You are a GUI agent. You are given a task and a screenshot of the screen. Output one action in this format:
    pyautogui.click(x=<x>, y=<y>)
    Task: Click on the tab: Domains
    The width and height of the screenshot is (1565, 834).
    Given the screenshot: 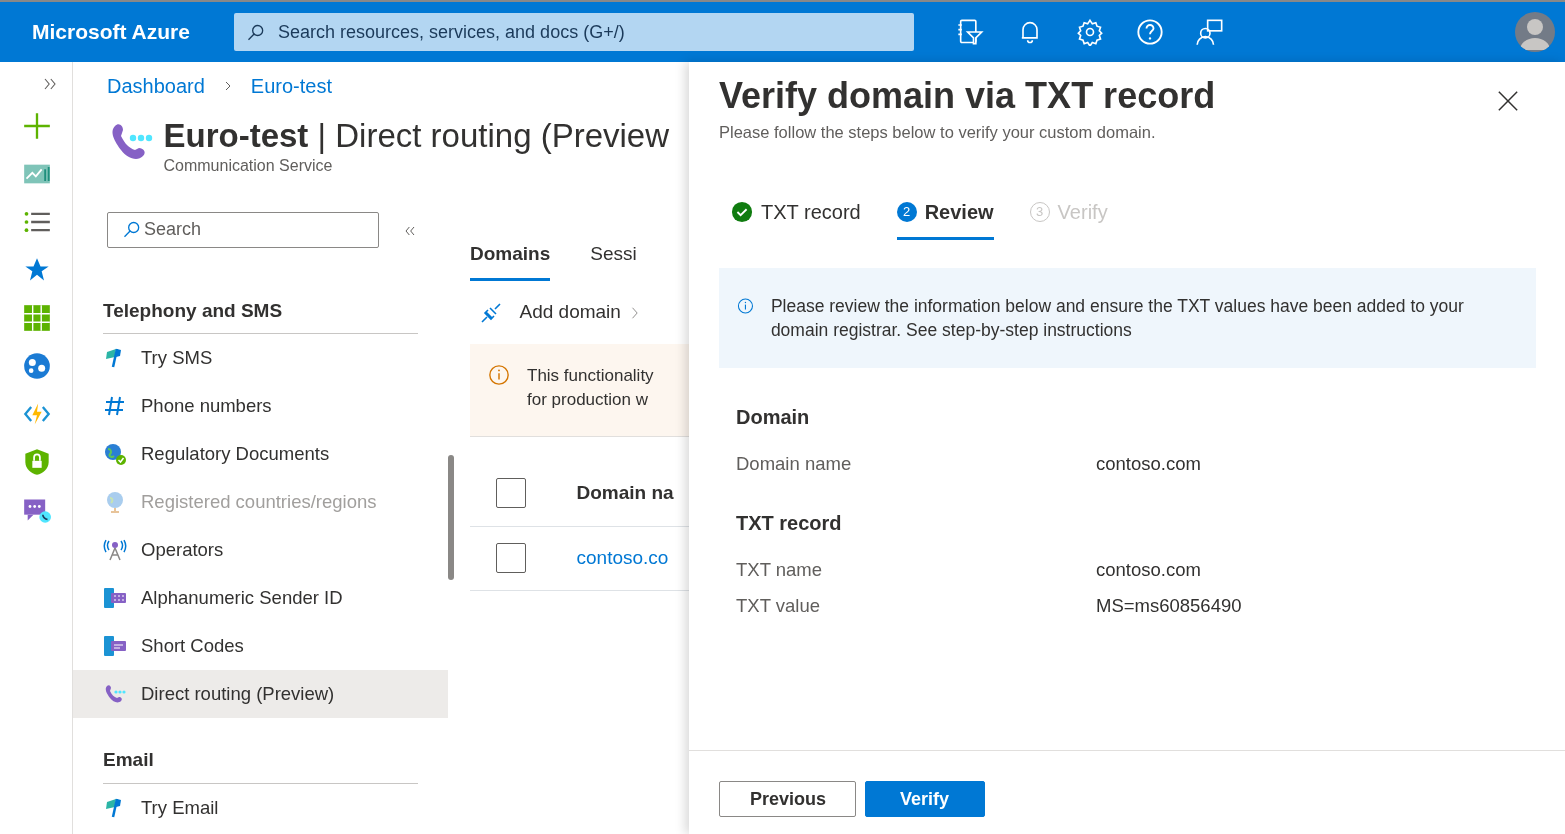 What is the action you would take?
    pyautogui.click(x=510, y=258)
    